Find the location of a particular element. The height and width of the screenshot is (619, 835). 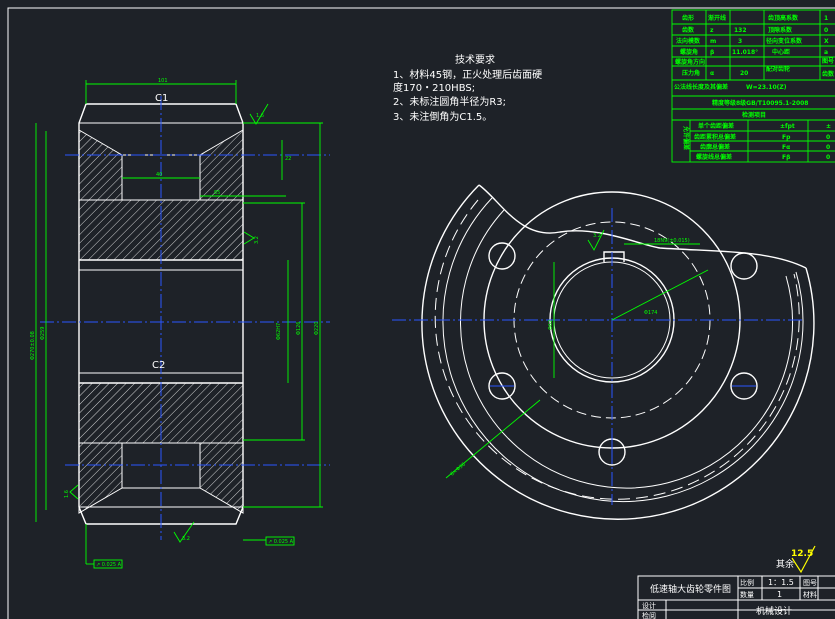

check-r2c2: 0 is located at coordinates (828, 147).